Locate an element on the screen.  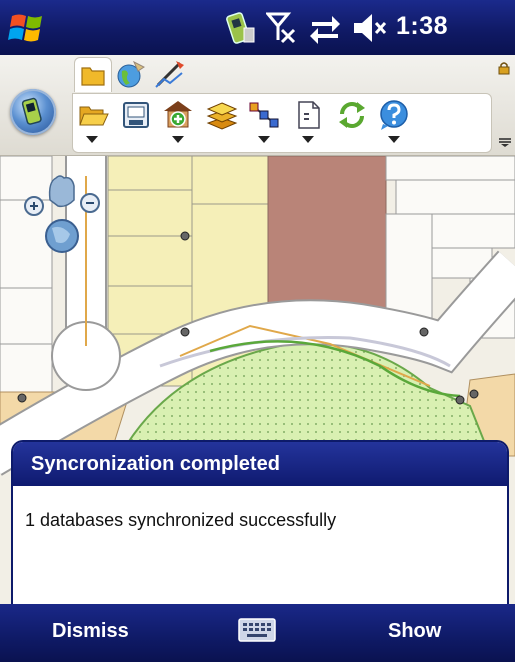
open-folder-icon is located at coordinates (94, 115).